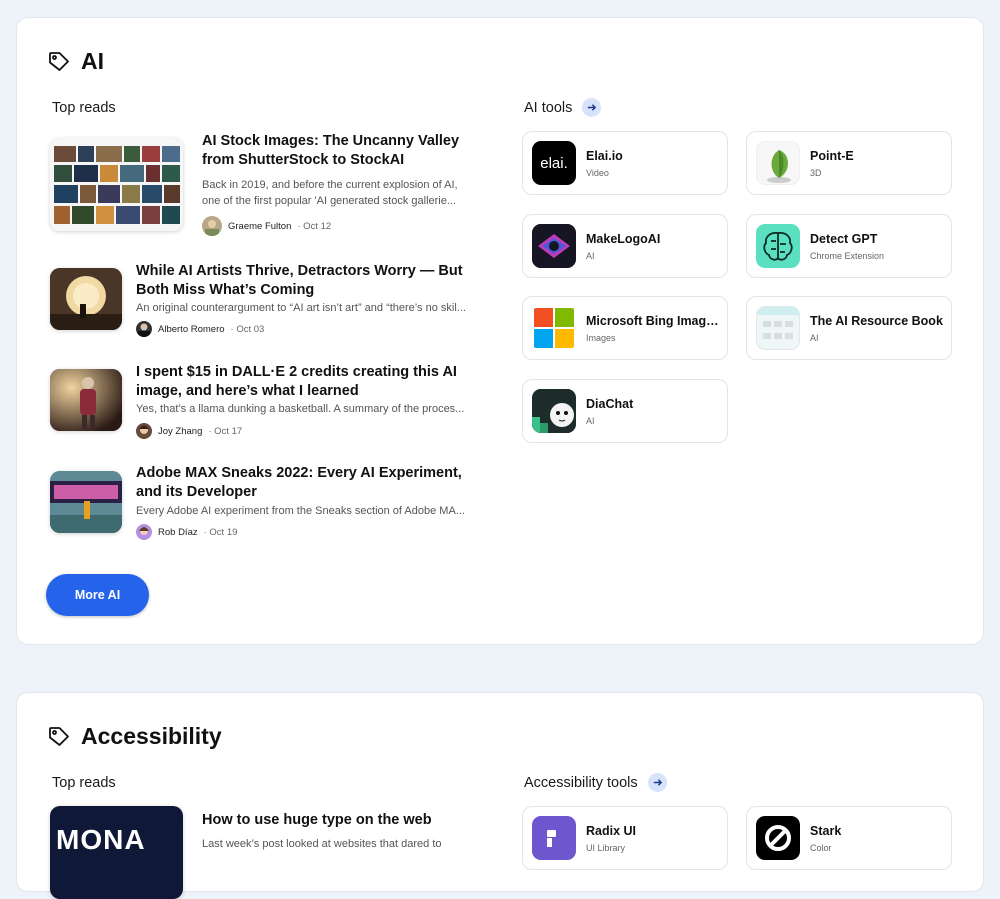 The width and height of the screenshot is (1000, 899). What do you see at coordinates (597, 173) in the screenshot?
I see `tool-category: Video` at bounding box center [597, 173].